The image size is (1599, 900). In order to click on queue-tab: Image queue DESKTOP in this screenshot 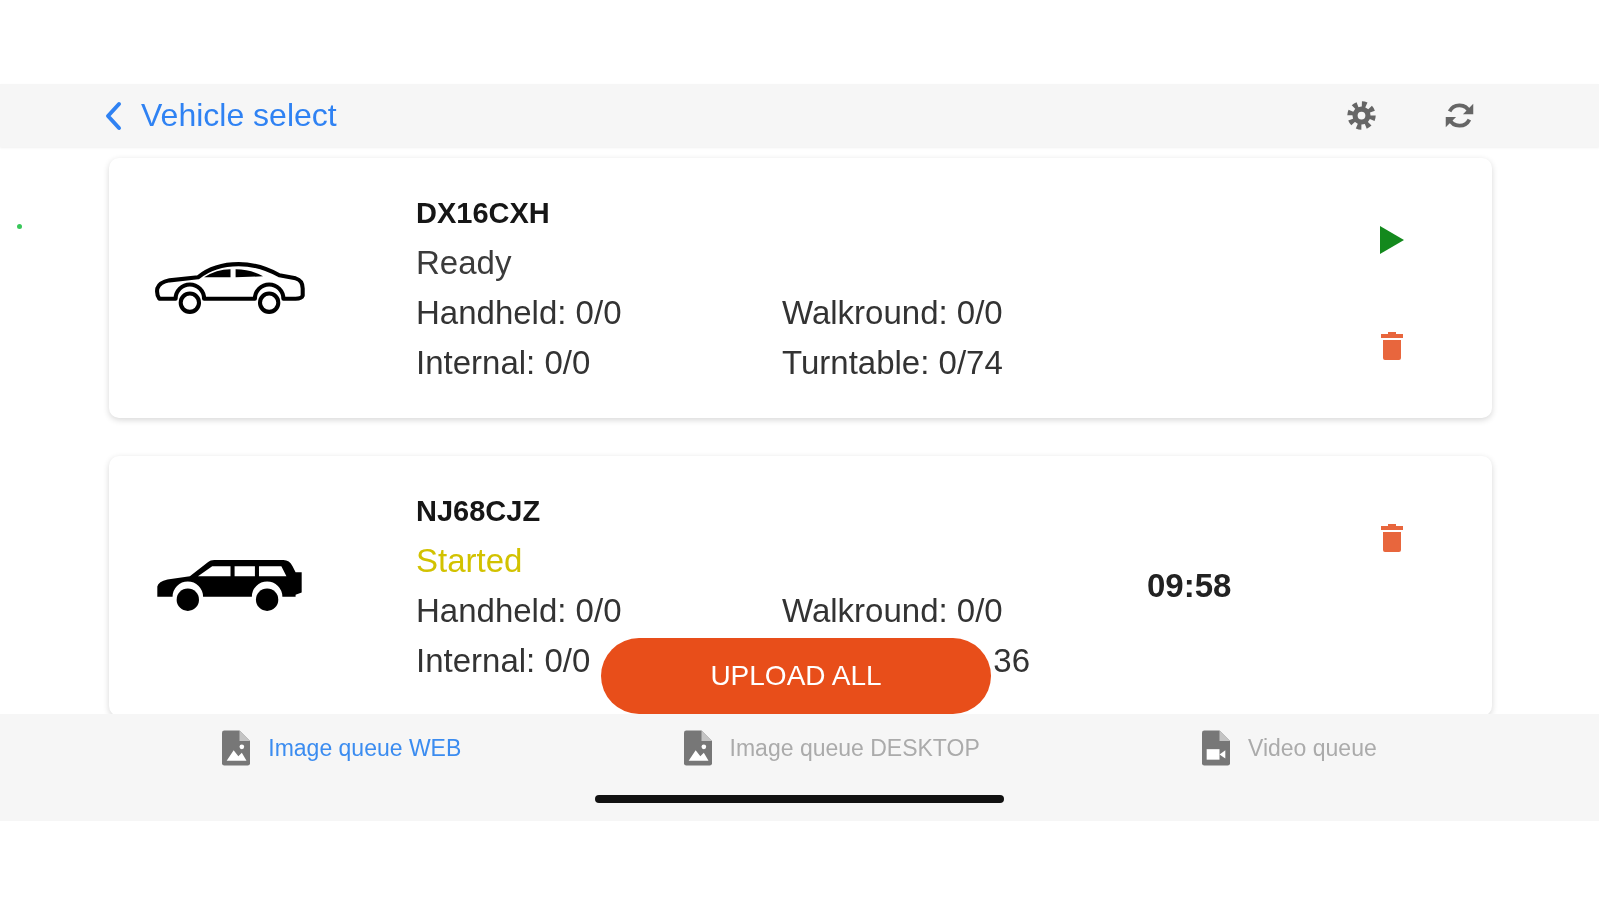, I will do `click(831, 748)`.